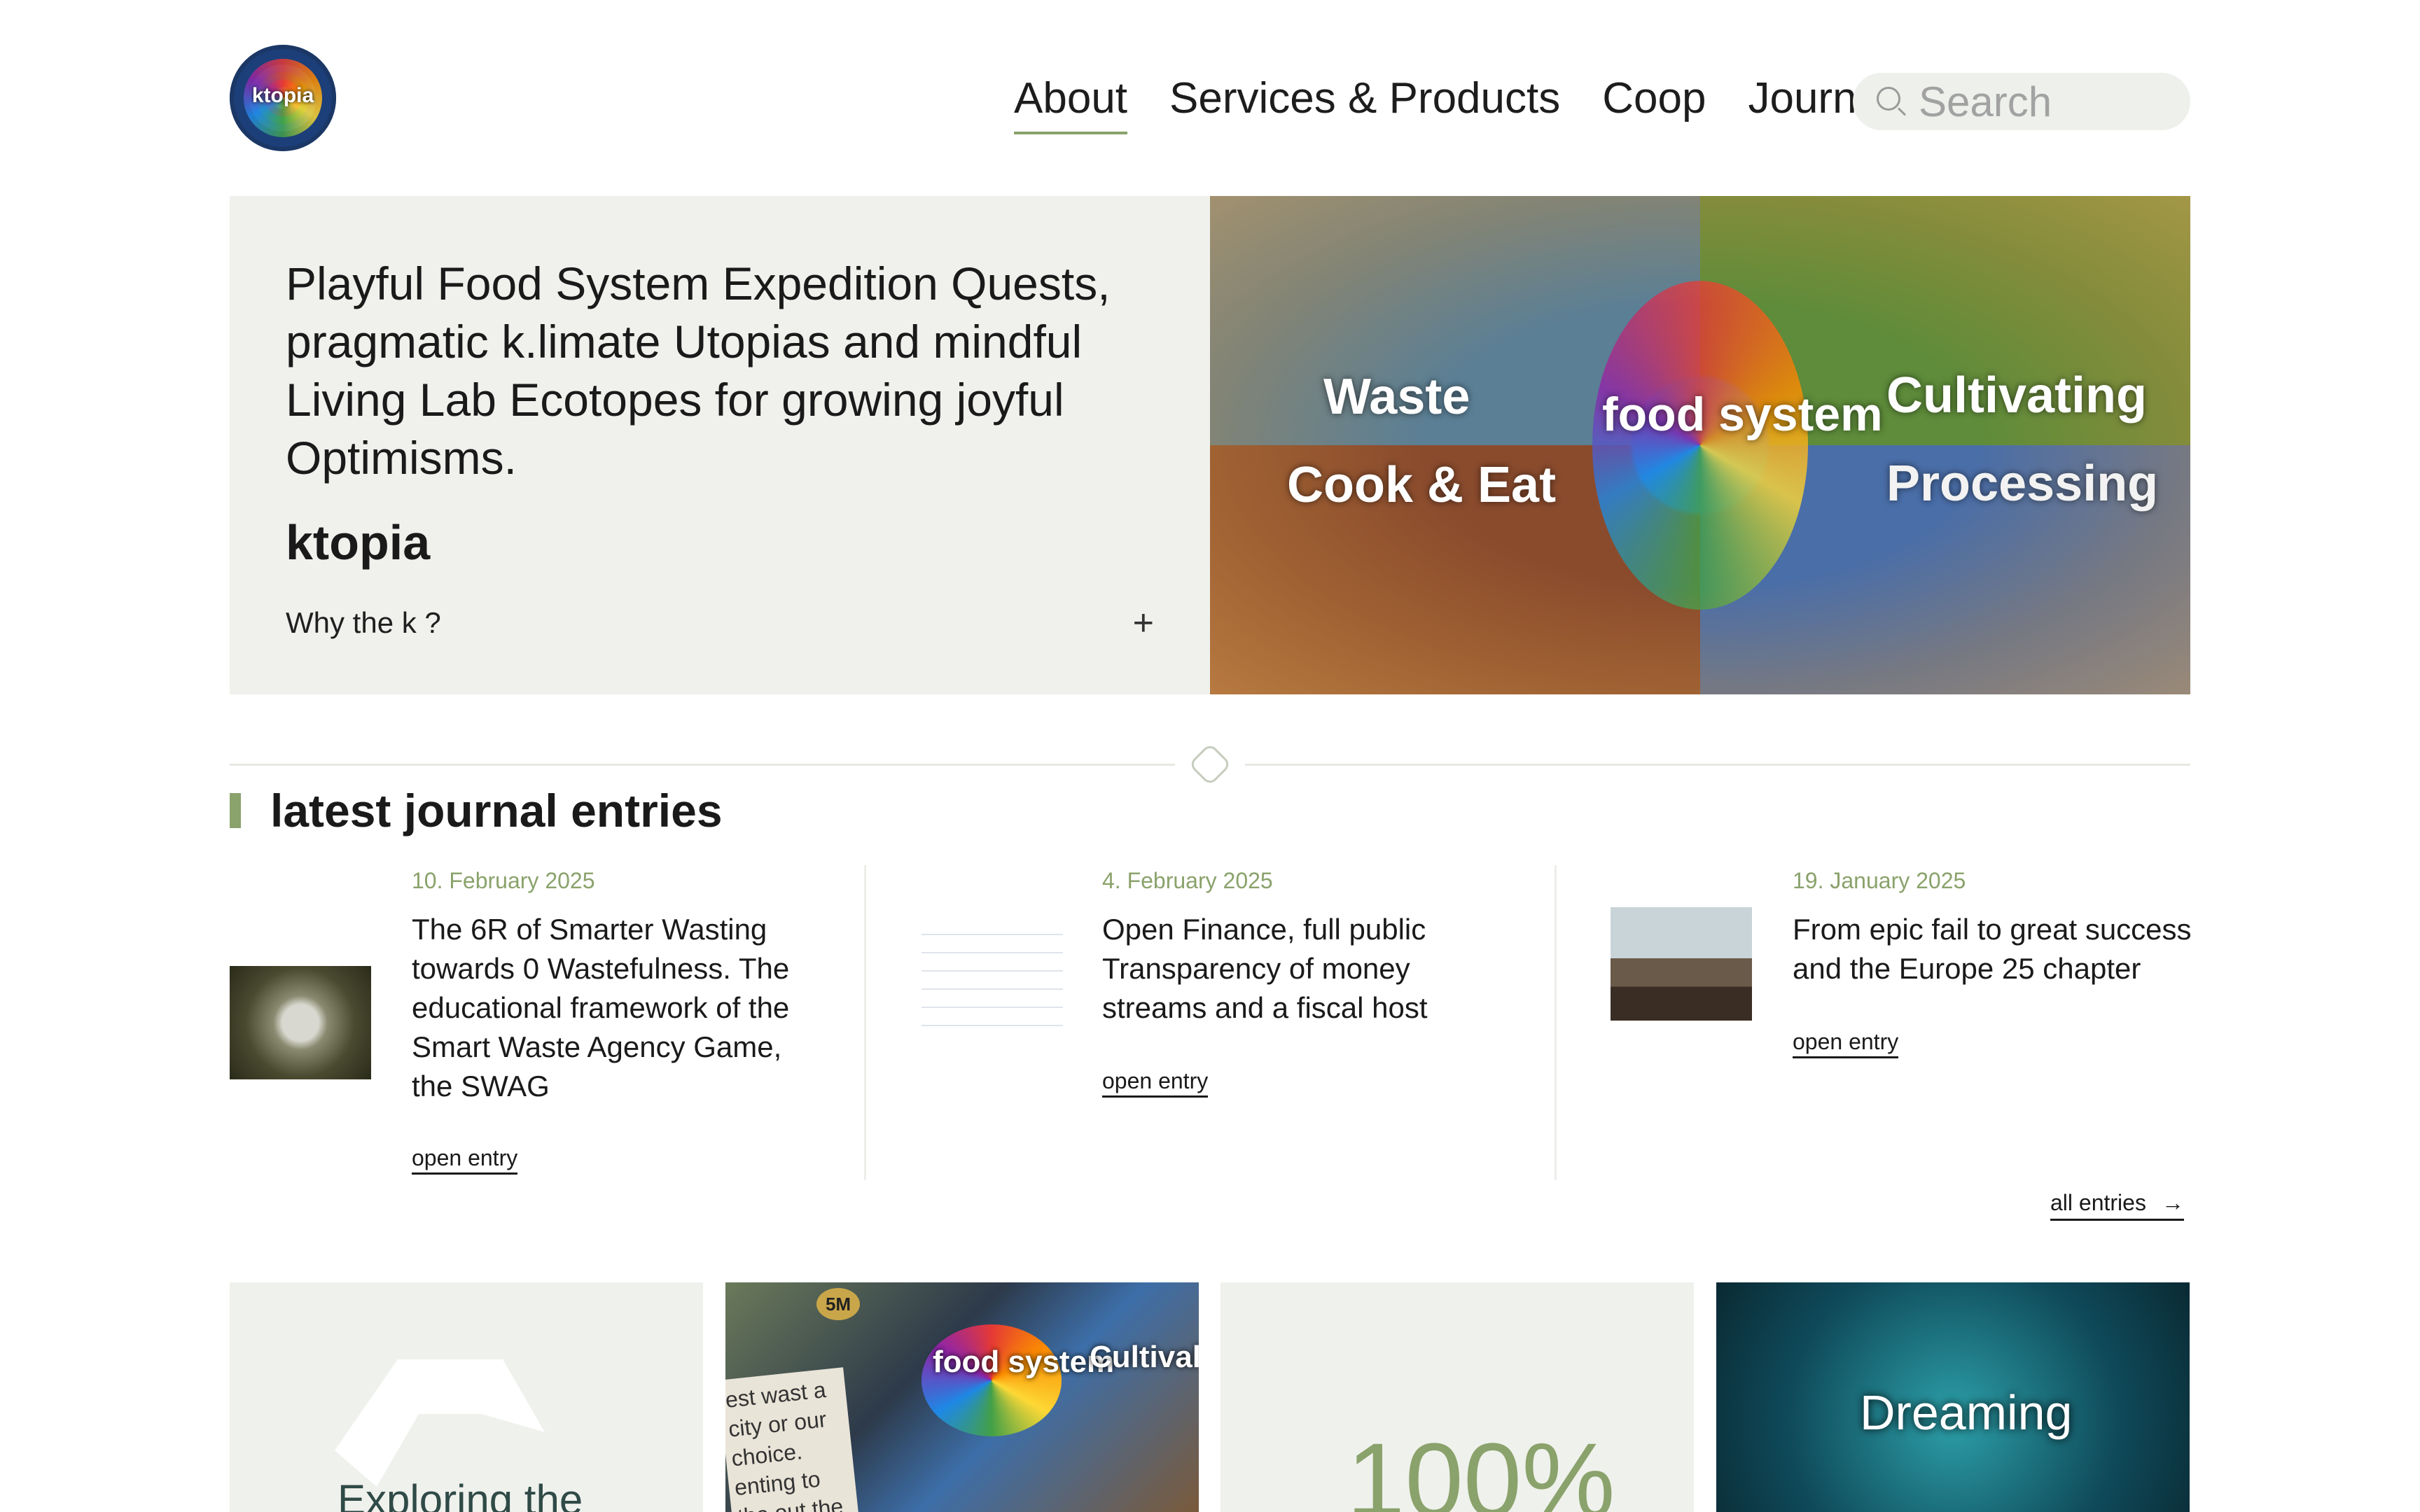  I want to click on why-the-k-label: Why the k ?, so click(363, 622).